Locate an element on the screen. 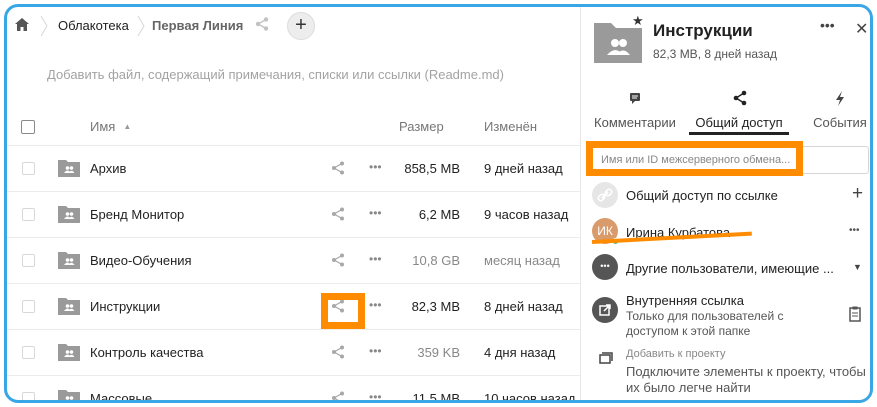 The height and width of the screenshot is (407, 877). sort-ascending-icon: ▲ is located at coordinates (127, 126).